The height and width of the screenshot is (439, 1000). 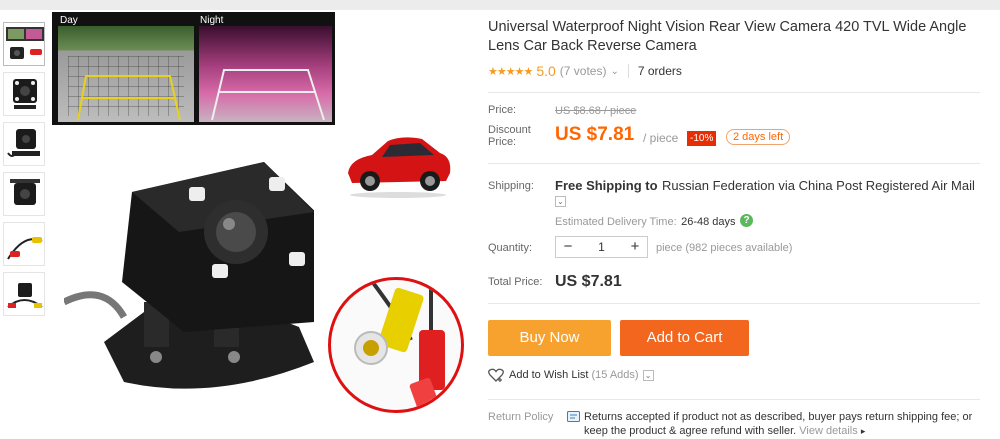 I want to click on votes-link: (7 votes), so click(x=583, y=71).